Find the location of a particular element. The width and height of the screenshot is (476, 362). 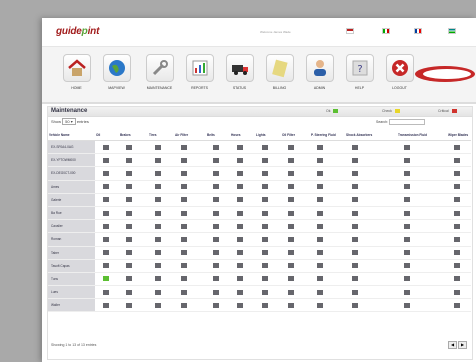

column-header: Oil is located at coordinates (107, 135).